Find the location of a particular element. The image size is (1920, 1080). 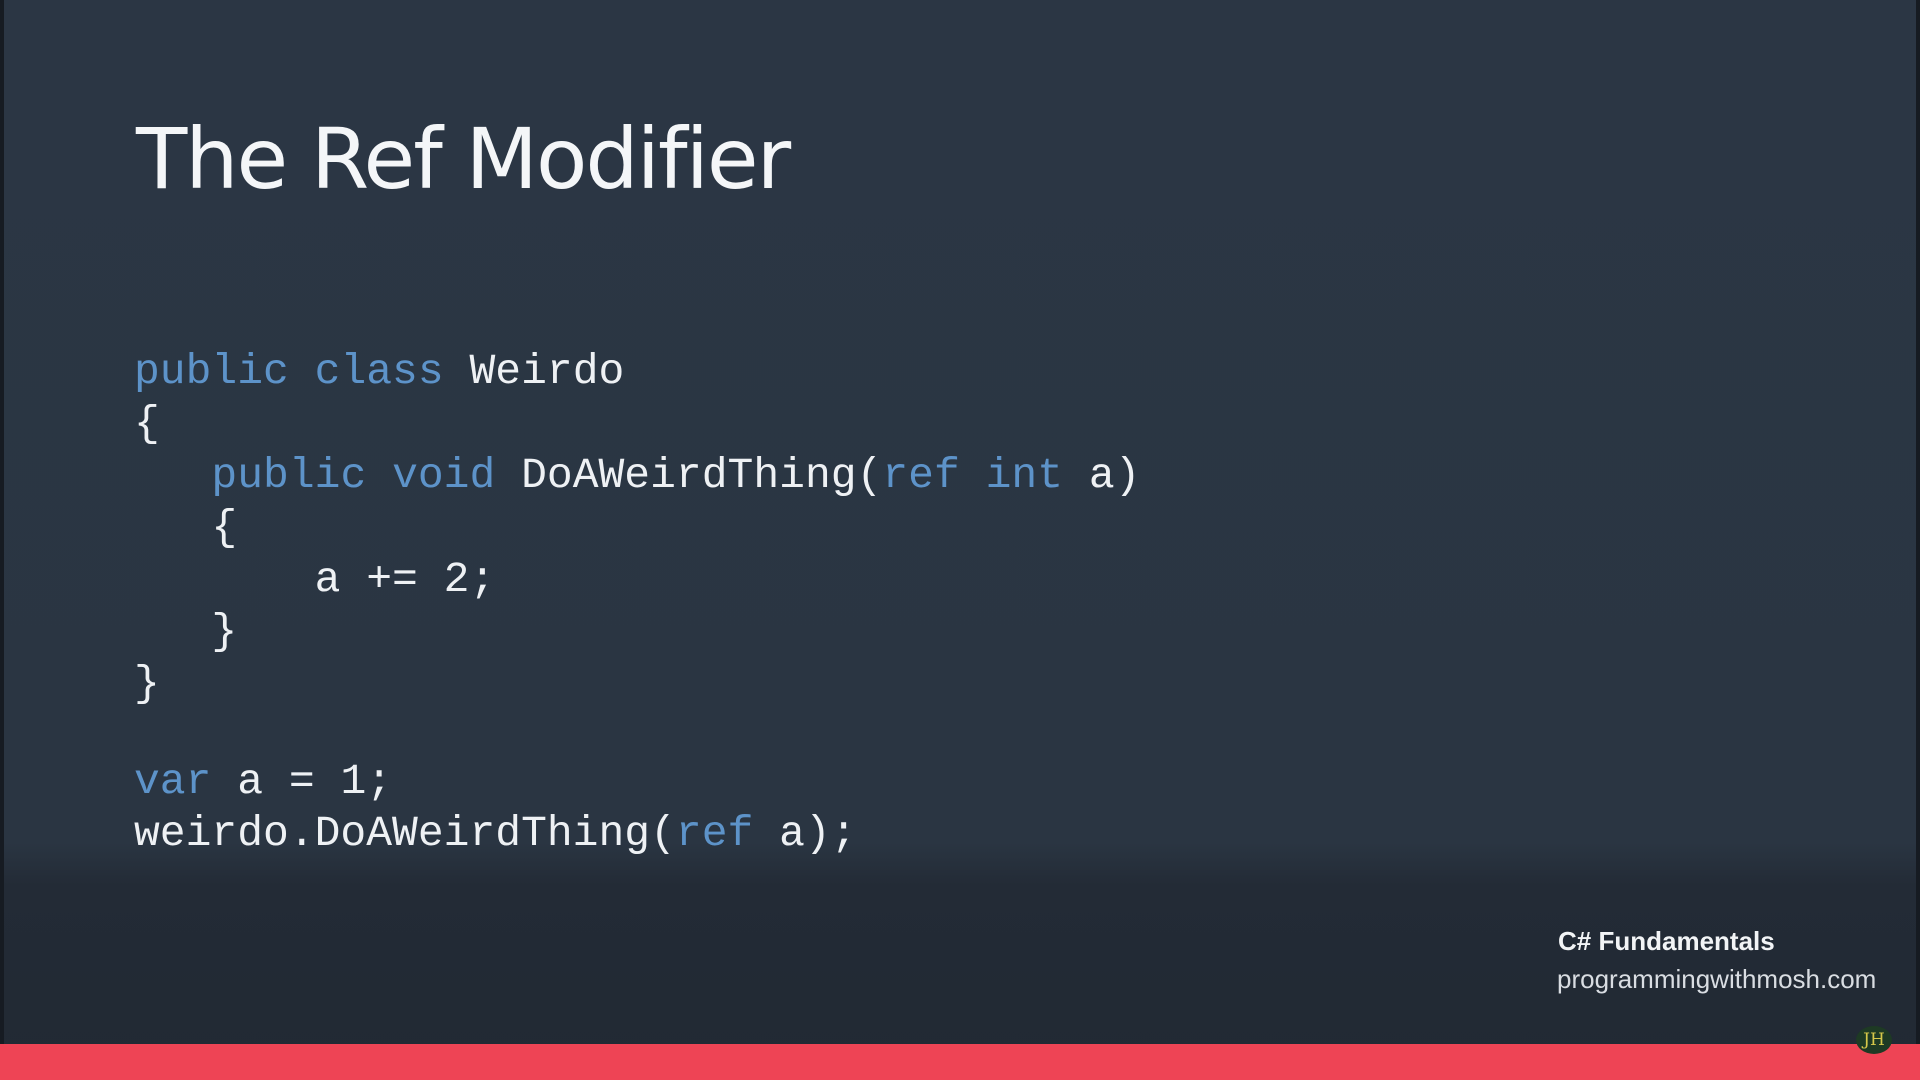

code-line-1: public class Weirdo is located at coordinates (637, 372).